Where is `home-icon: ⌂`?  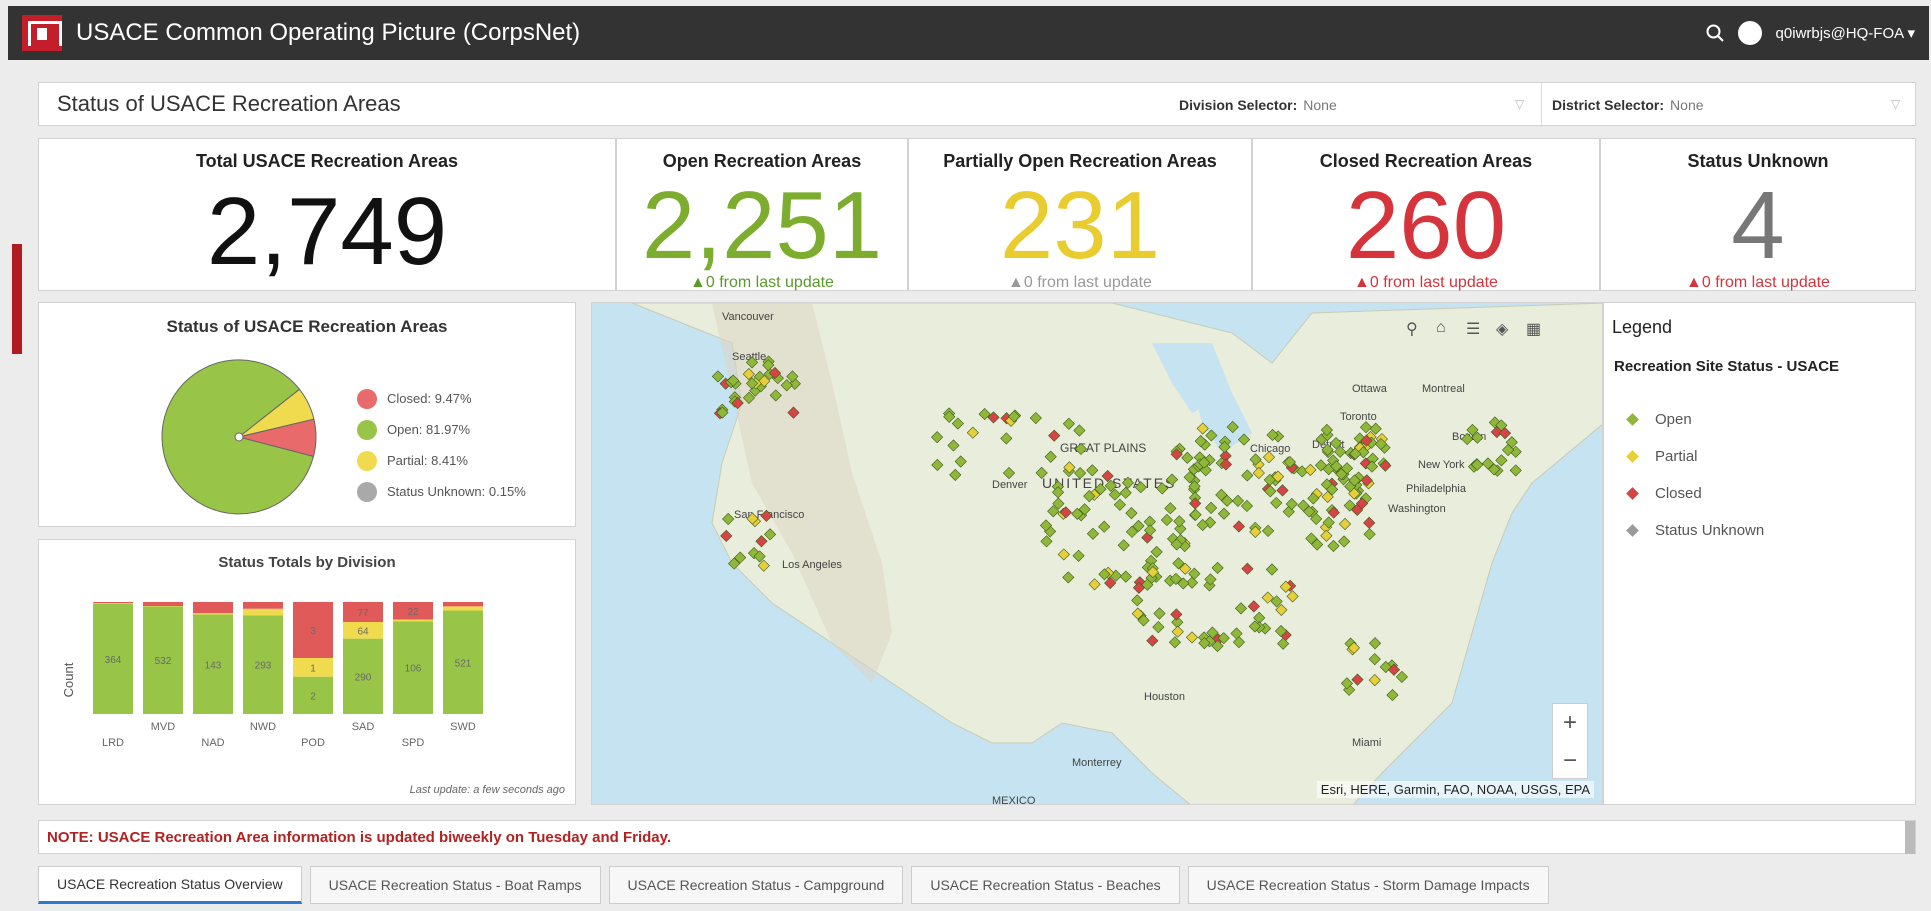
home-icon: ⌂ is located at coordinates (1441, 328).